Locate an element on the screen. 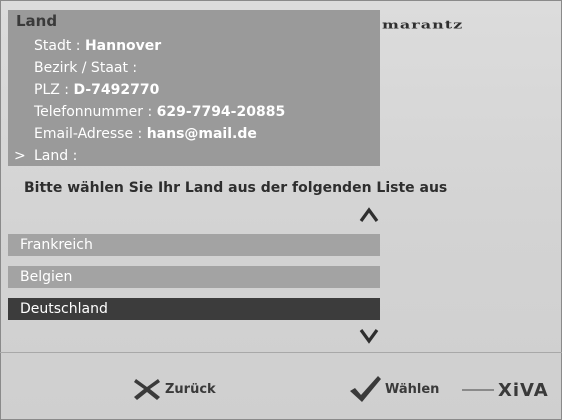 Image resolution: width=562 pixels, height=420 pixels. select-label: Wählen is located at coordinates (412, 389).